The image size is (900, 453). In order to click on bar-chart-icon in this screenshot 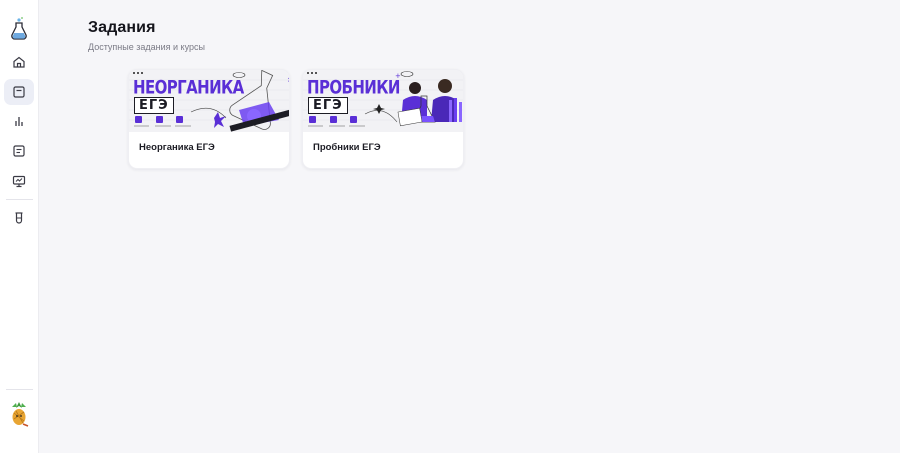, I will do `click(19, 121)`.